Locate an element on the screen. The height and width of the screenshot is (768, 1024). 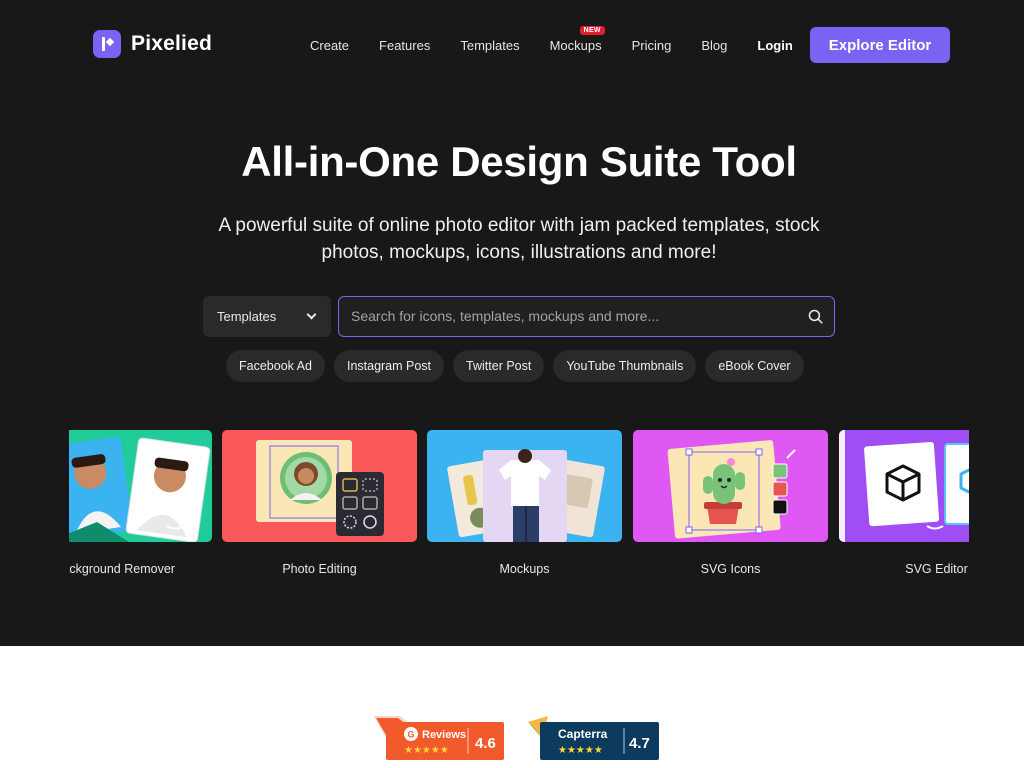
nav-mockups-label: Mockups is located at coordinates (575, 45).